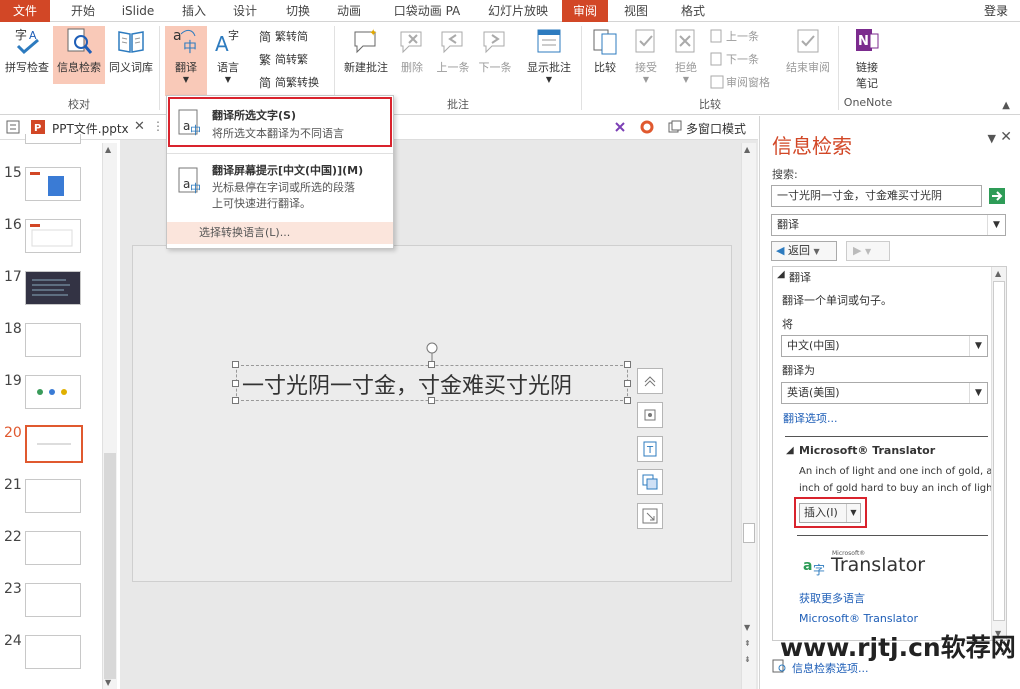 The image size is (1020, 689). What do you see at coordinates (742, 59) in the screenshot?
I see `next-change-label: 下一条` at bounding box center [742, 59].